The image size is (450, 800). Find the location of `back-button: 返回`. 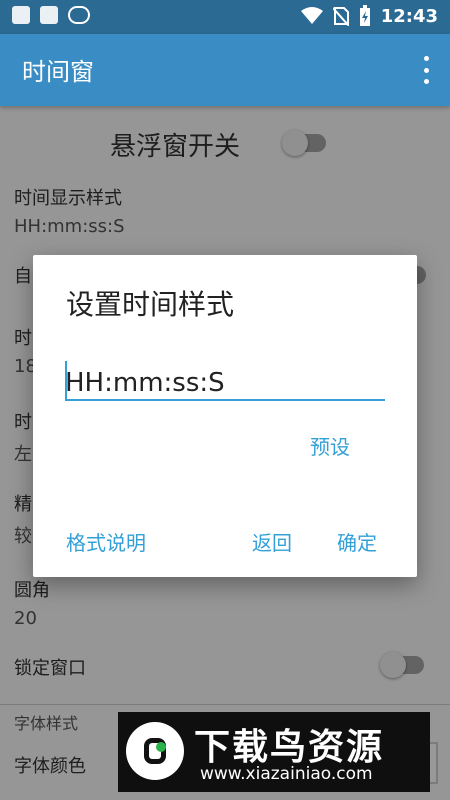

back-button: 返回 is located at coordinates (272, 541).